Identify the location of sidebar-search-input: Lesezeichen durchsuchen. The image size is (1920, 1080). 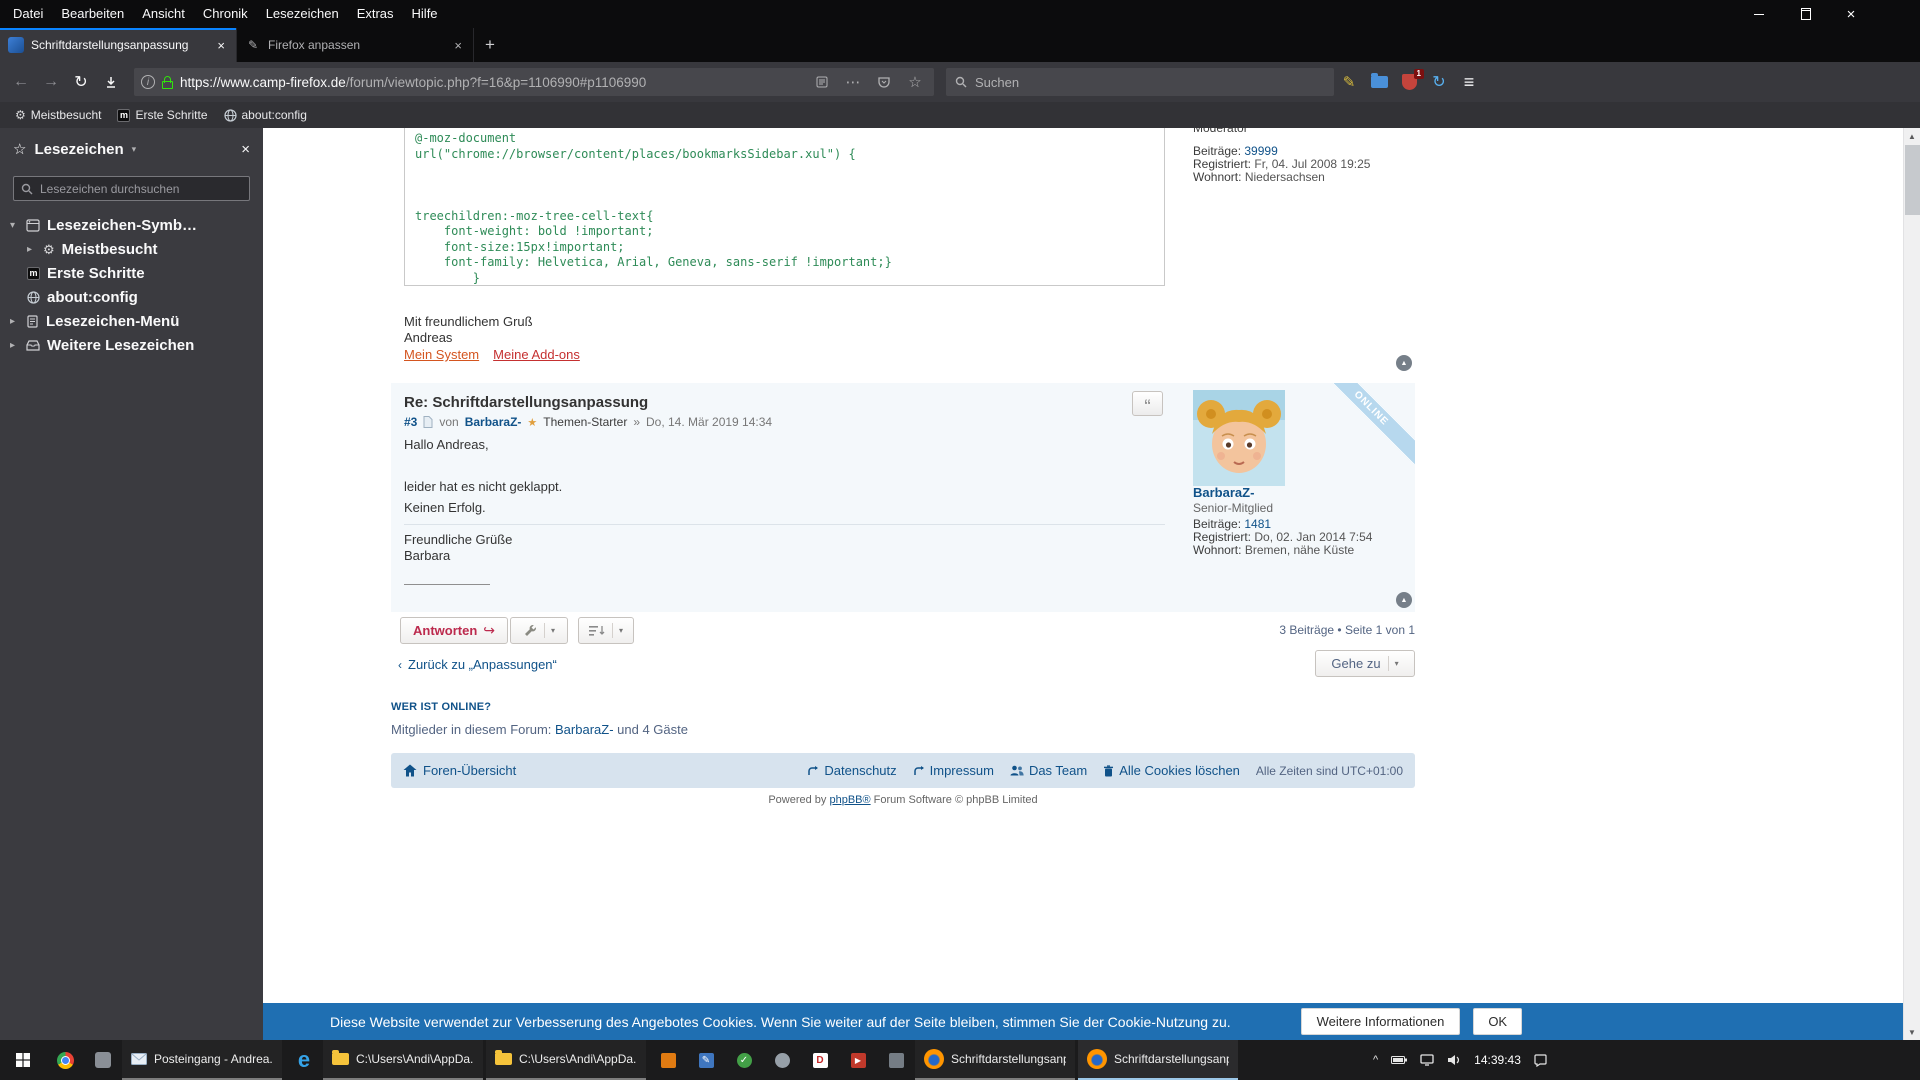
(131, 188).